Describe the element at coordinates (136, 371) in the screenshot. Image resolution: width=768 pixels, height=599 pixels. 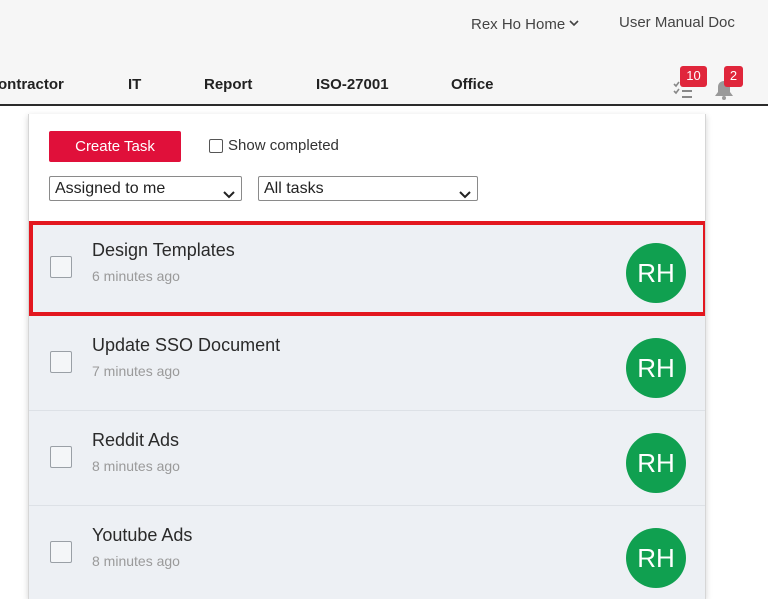
I see `task-timestamp: 7 minutes ago` at that location.